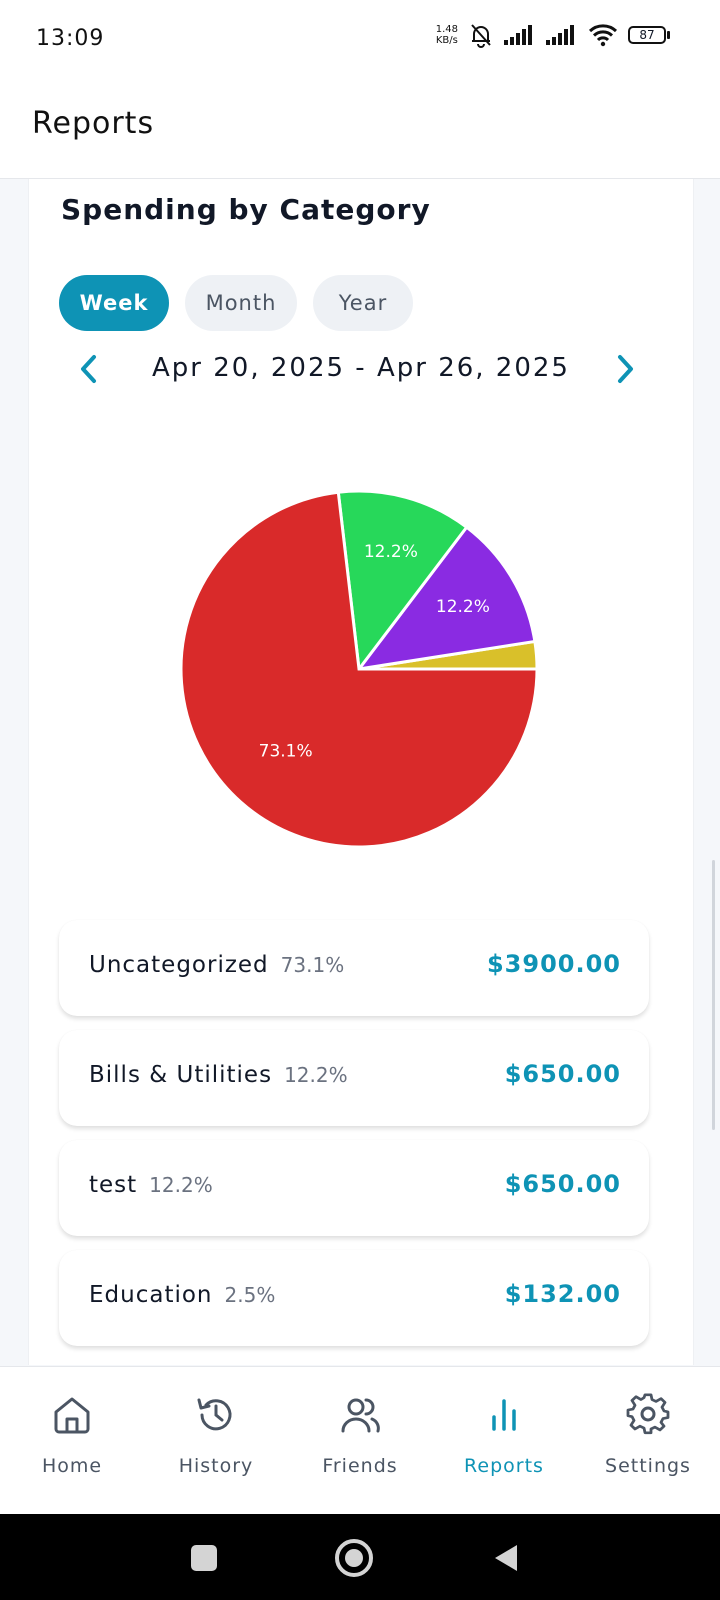 This screenshot has height=1600, width=720. I want to click on app-header: Reports, so click(360, 129).